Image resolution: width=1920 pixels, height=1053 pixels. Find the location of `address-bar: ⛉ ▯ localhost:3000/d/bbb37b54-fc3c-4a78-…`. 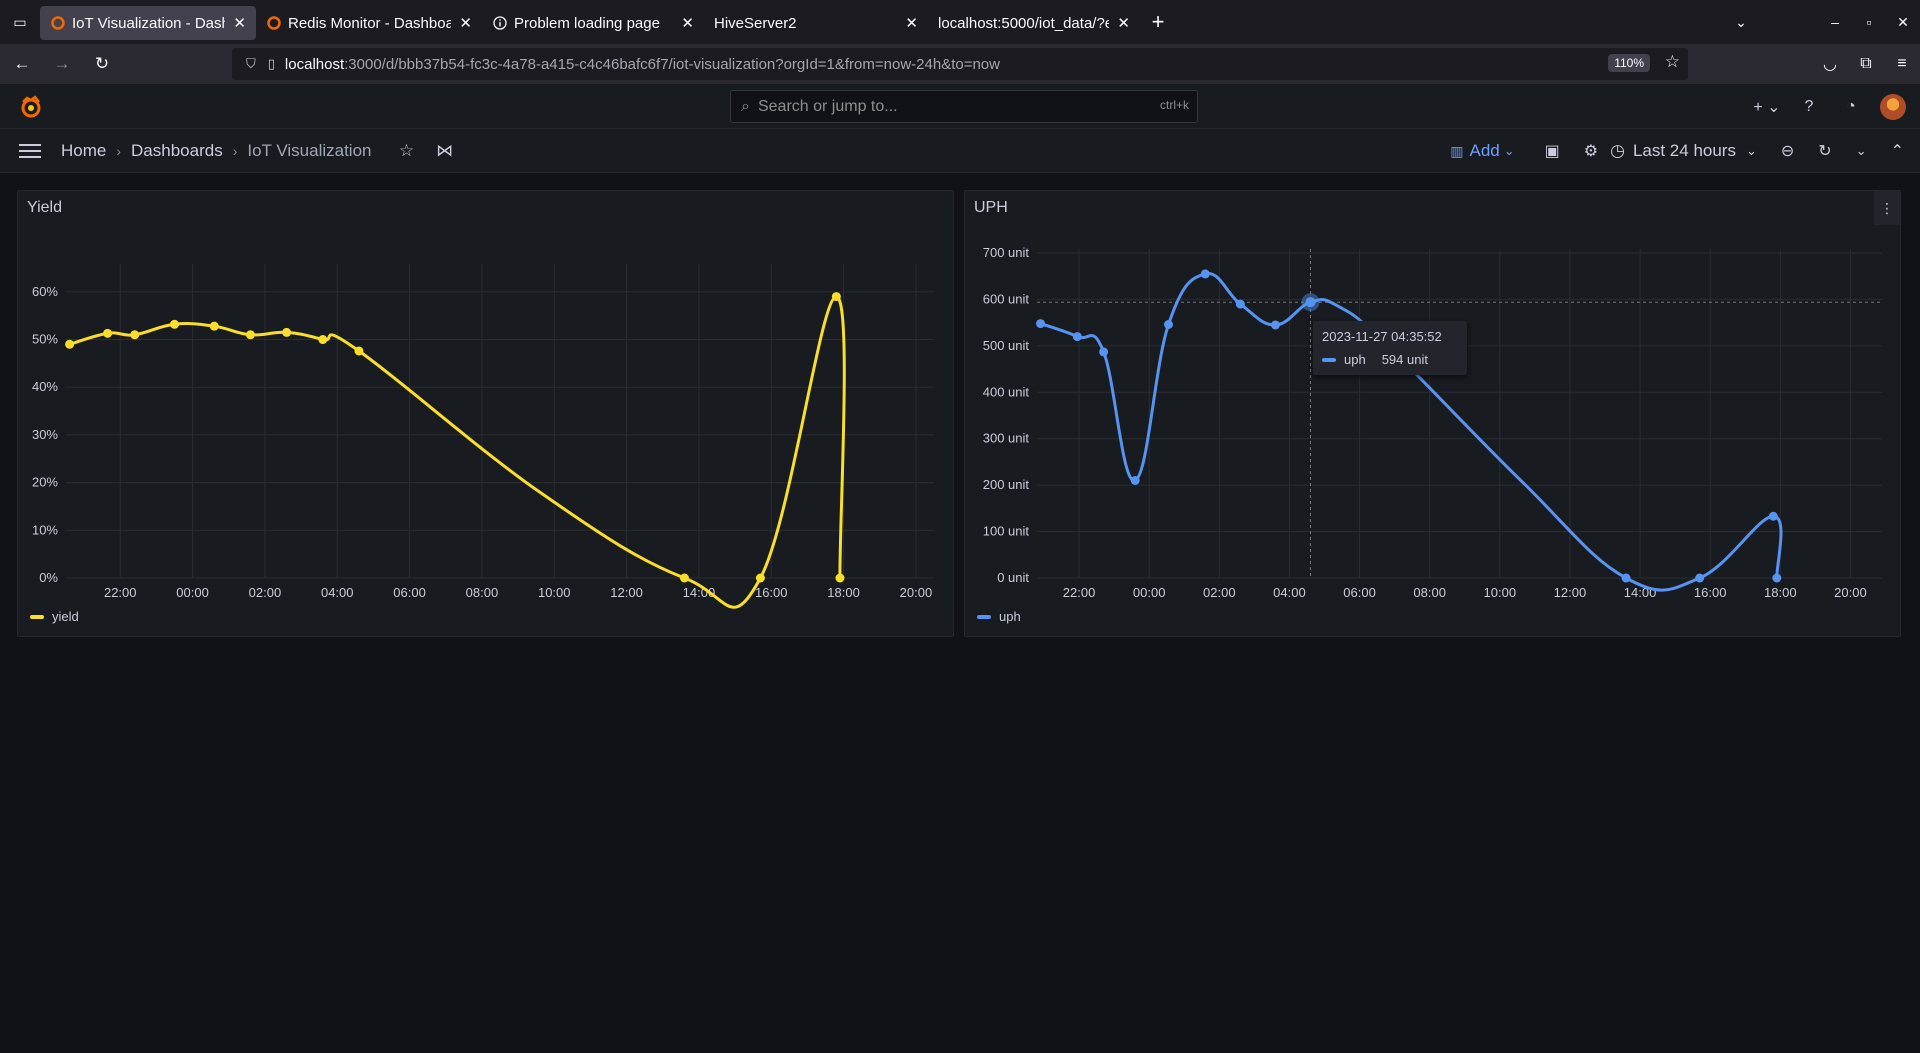

address-bar: ⛉ ▯ localhost:3000/d/bbb37b54-fc3c-4a78-… is located at coordinates (960, 64).